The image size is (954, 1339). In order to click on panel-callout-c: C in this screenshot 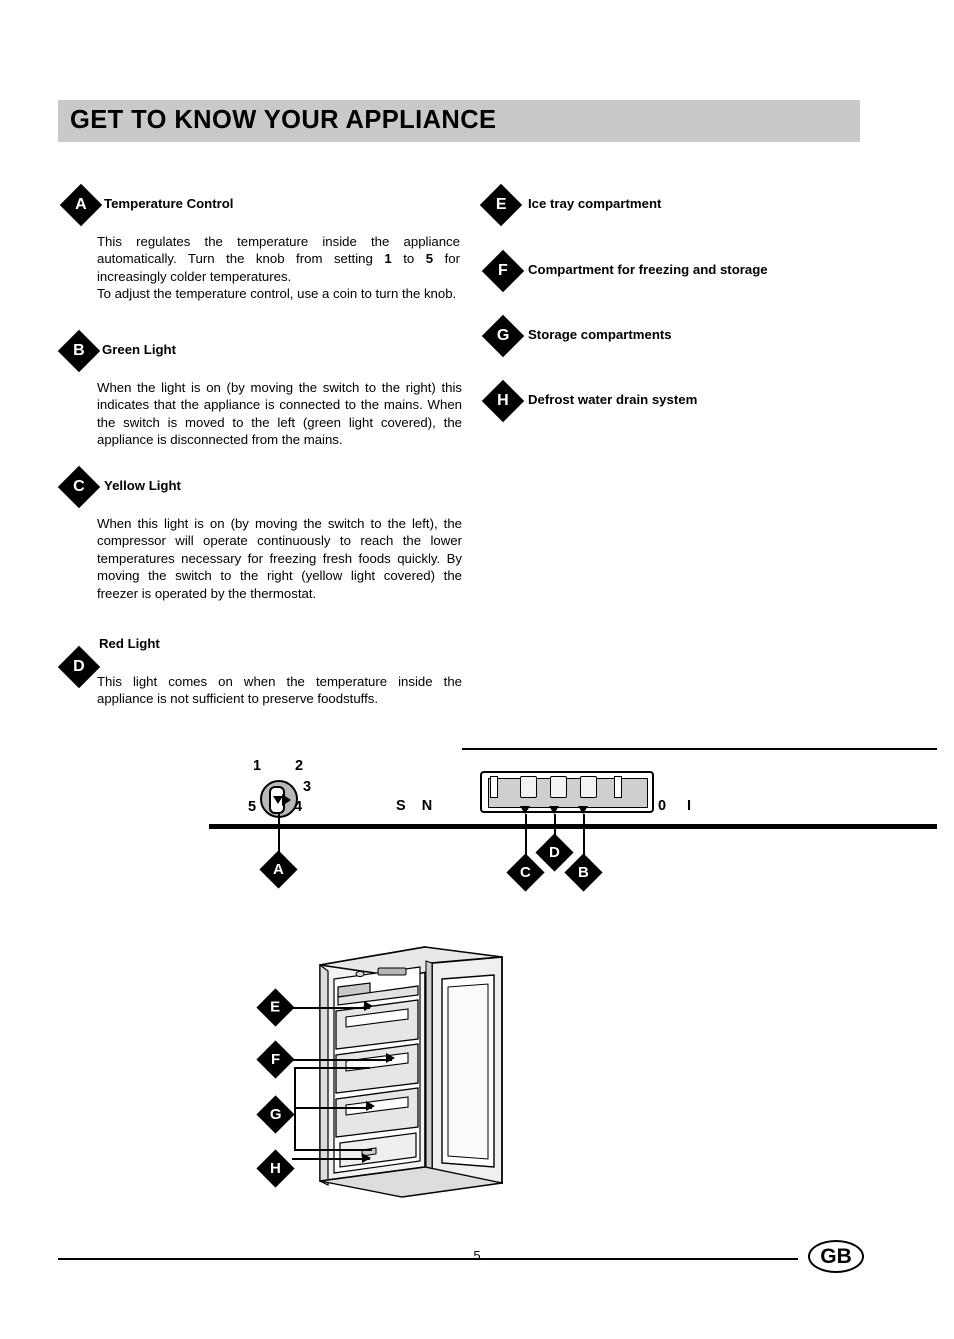, I will do `click(525, 872)`.